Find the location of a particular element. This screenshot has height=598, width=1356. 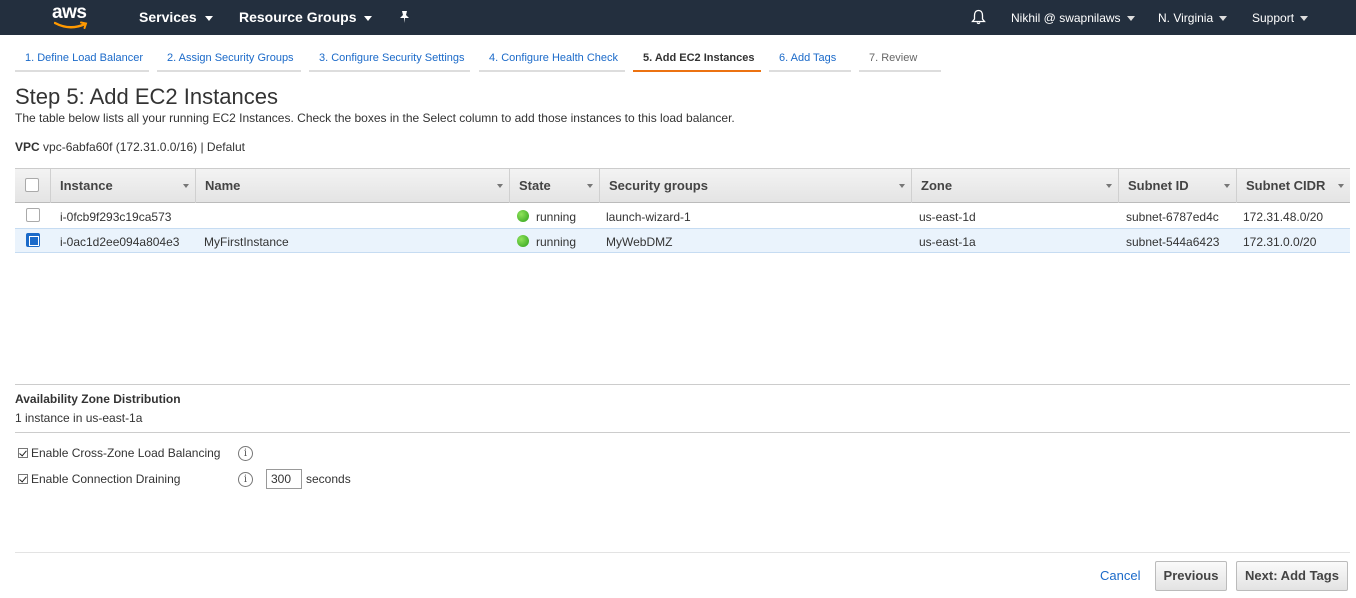

column-label: Subnet ID is located at coordinates (1158, 185).